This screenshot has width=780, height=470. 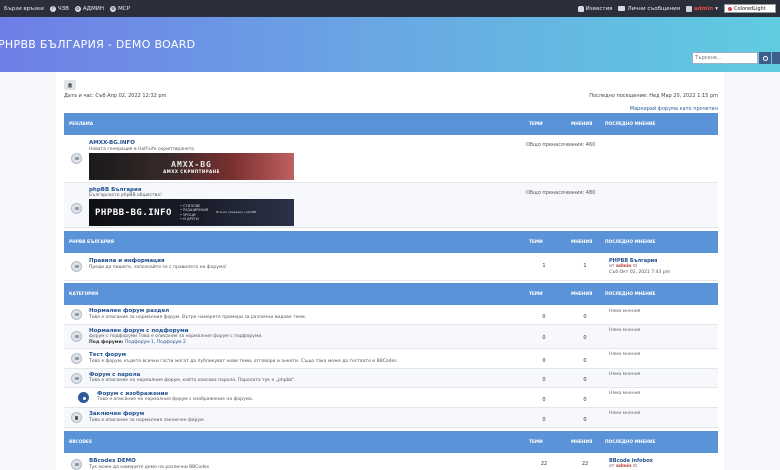 I want to click on acp-link: ⚙ АДМИН, so click(x=89, y=8).